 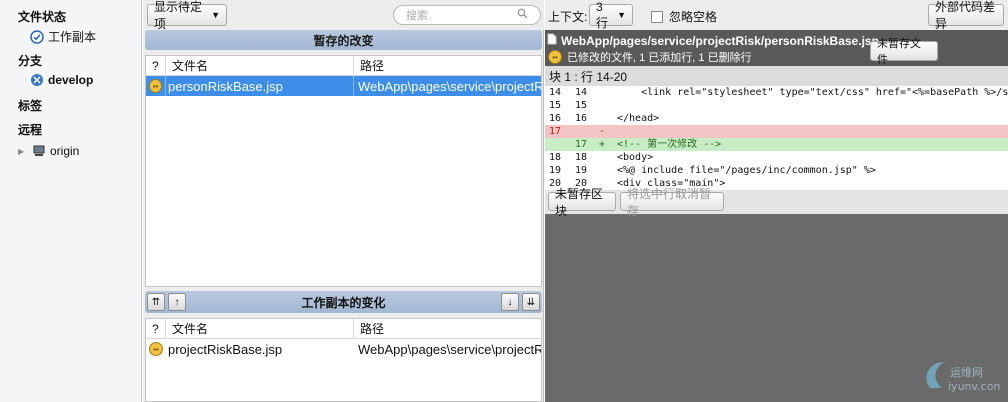 What do you see at coordinates (904, 52) in the screenshot?
I see `unstage-file-button: 未暂存文件` at bounding box center [904, 52].